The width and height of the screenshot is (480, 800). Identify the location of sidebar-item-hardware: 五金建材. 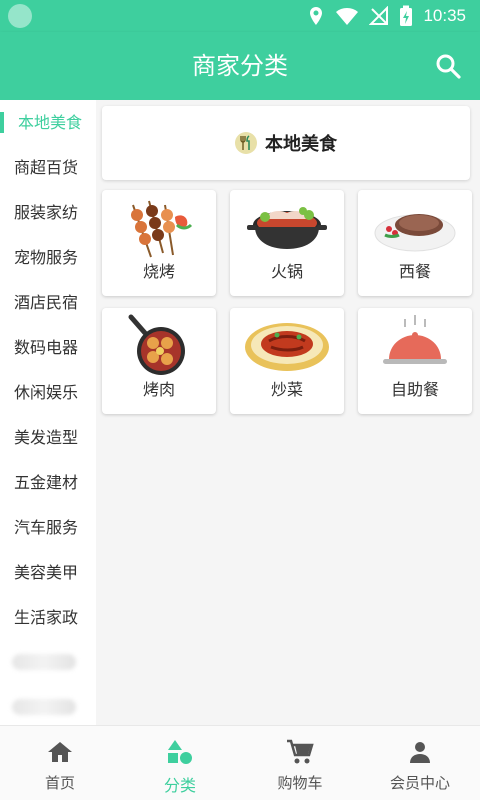
(48, 482).